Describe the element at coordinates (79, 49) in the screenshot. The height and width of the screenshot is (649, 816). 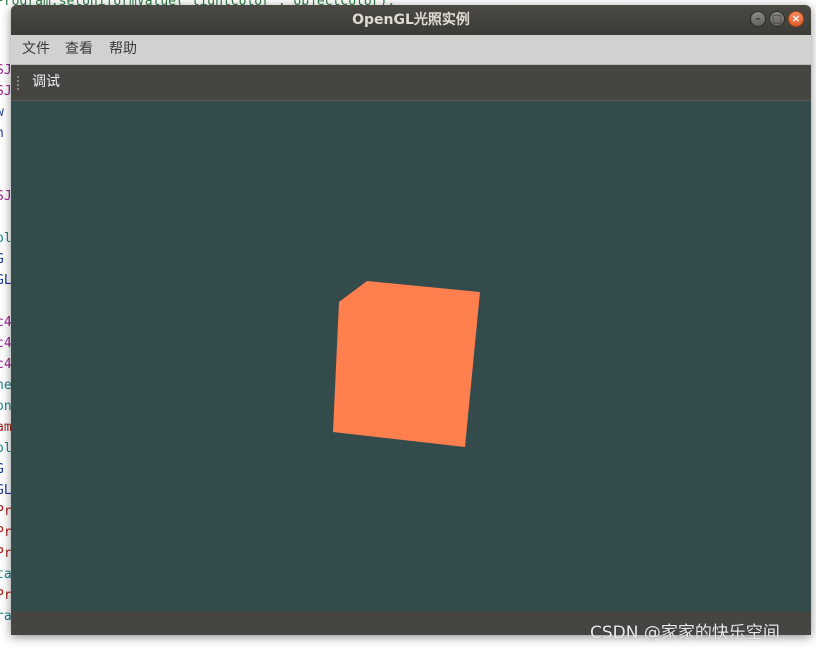
I see `menu-view: 查看` at that location.